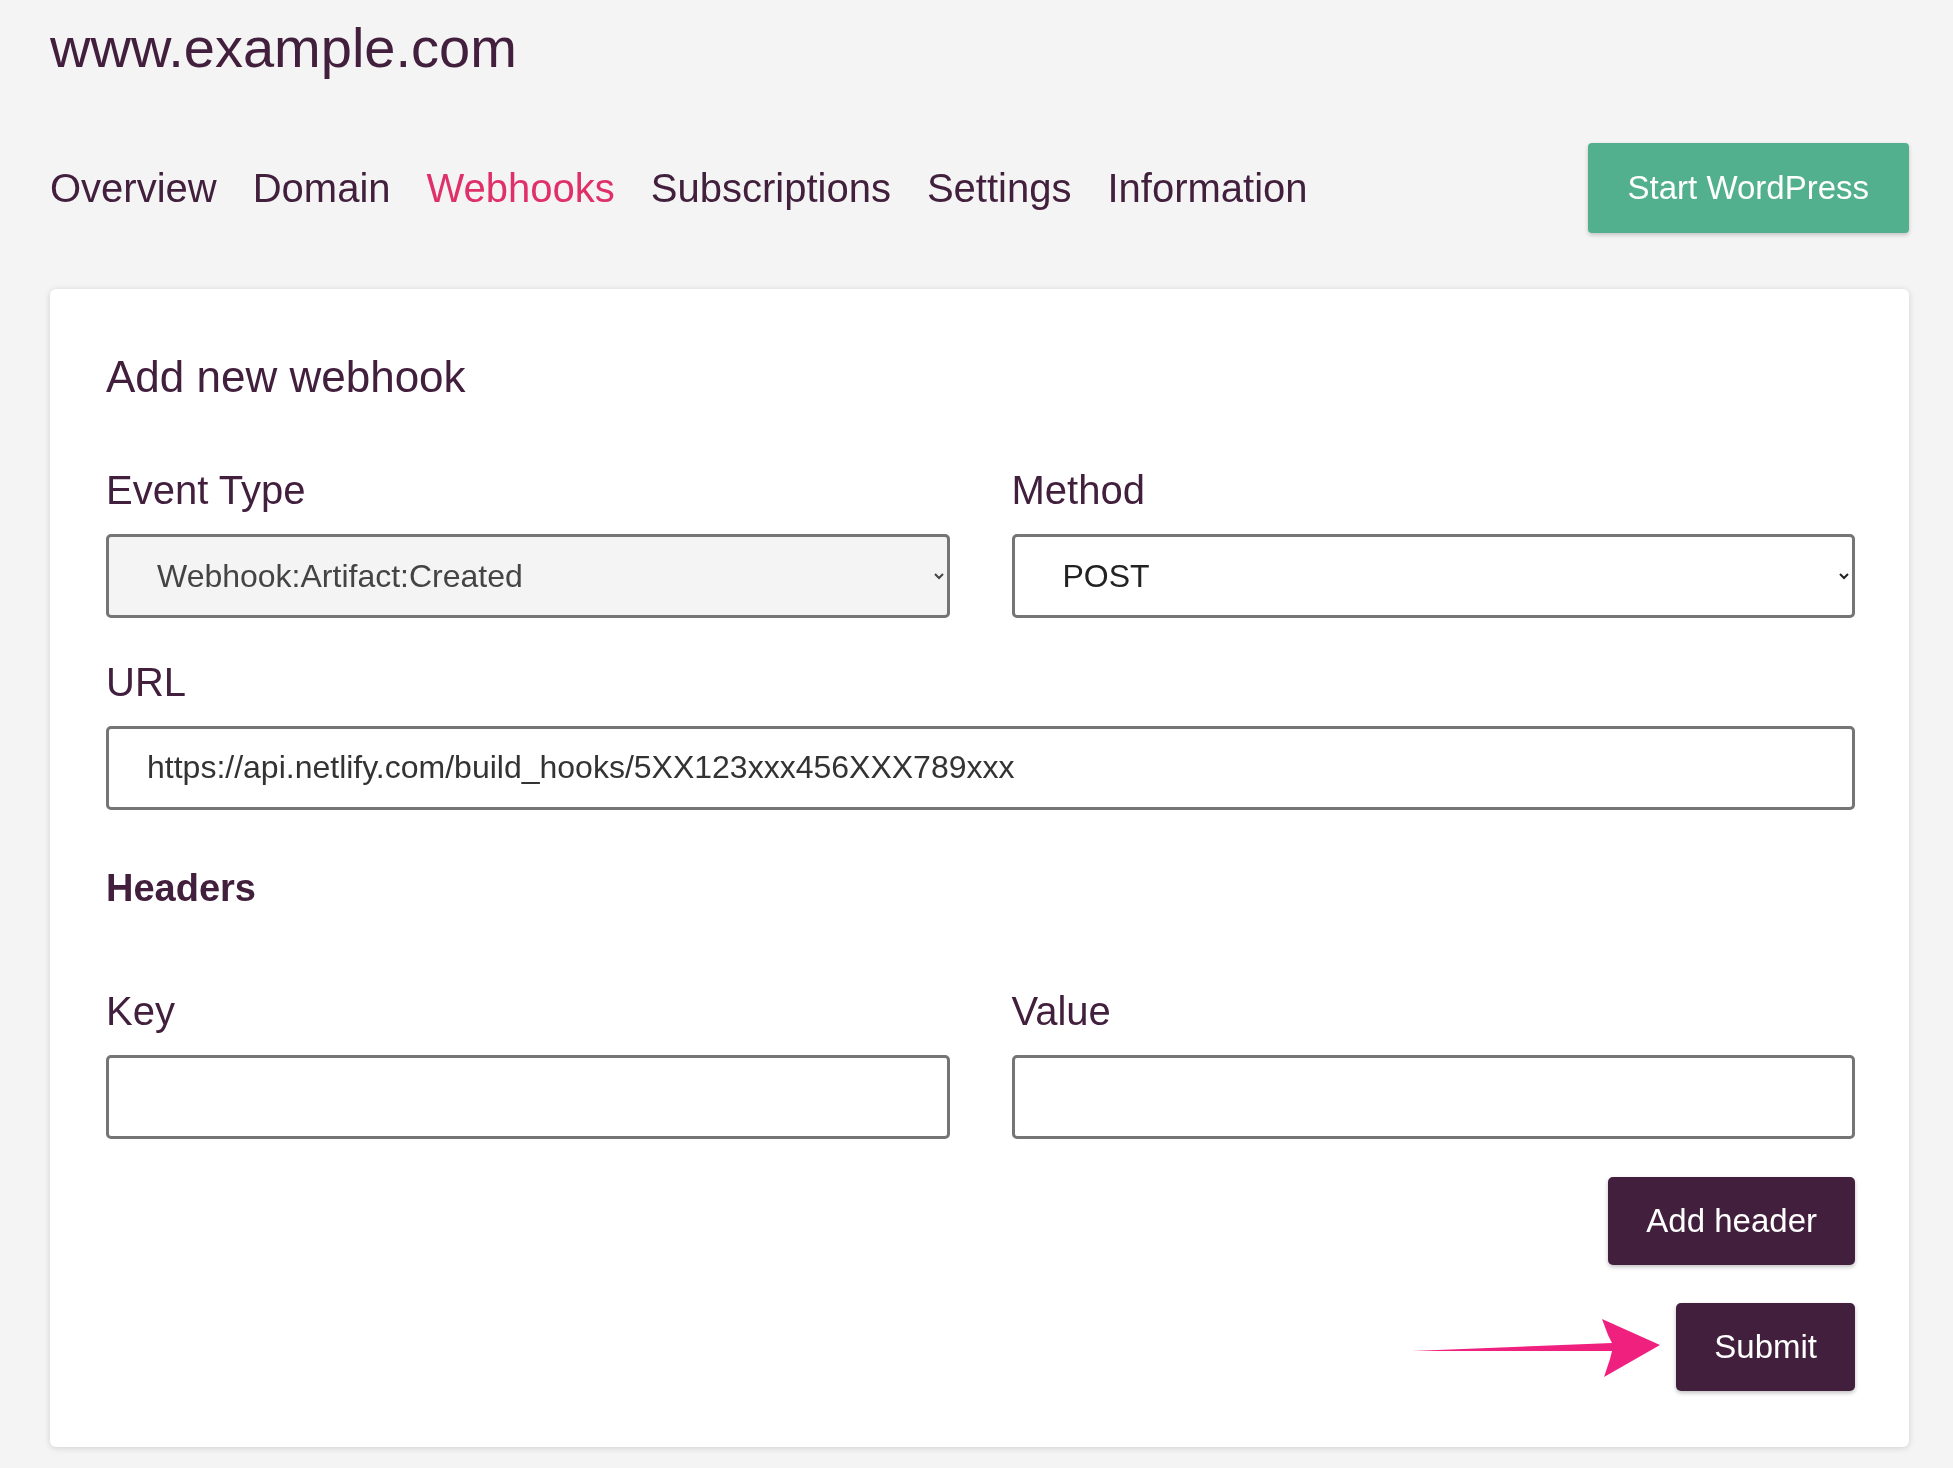 The image size is (1953, 1468). What do you see at coordinates (1078, 490) in the screenshot?
I see `field-label: Method` at bounding box center [1078, 490].